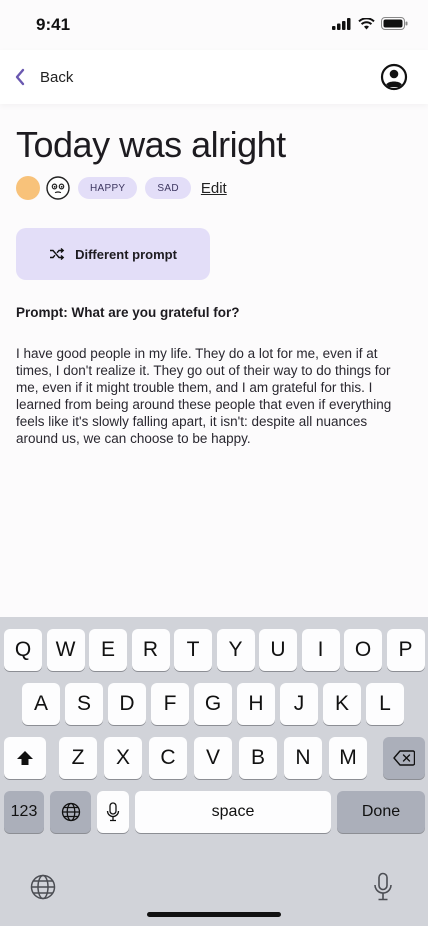  I want to click on emoji-globe-key, so click(70, 812).